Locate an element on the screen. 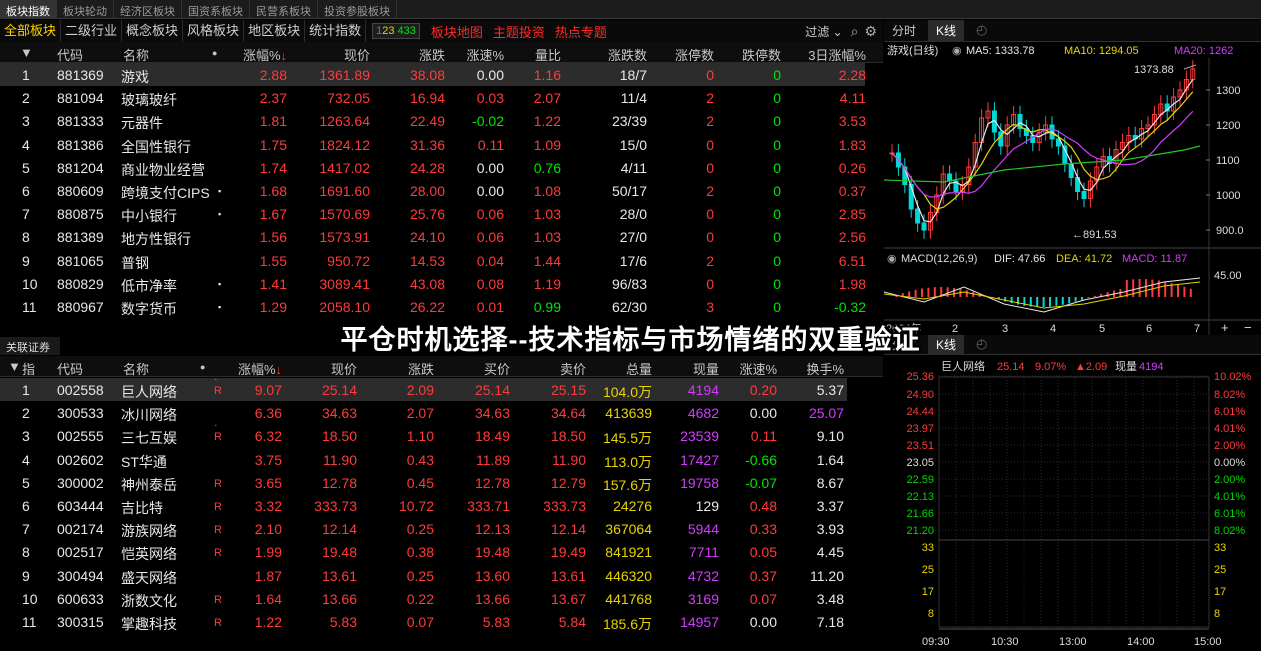  tab-kline-top: K线 is located at coordinates (946, 31).